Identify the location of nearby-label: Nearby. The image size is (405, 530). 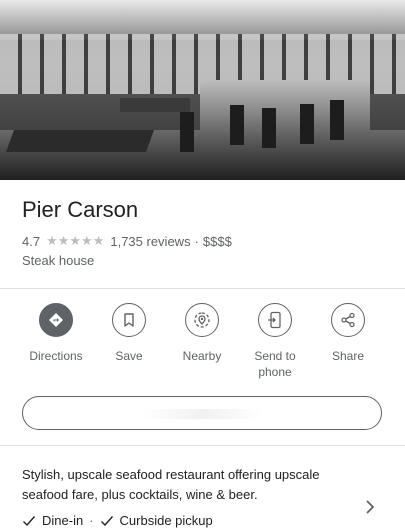
(202, 356).